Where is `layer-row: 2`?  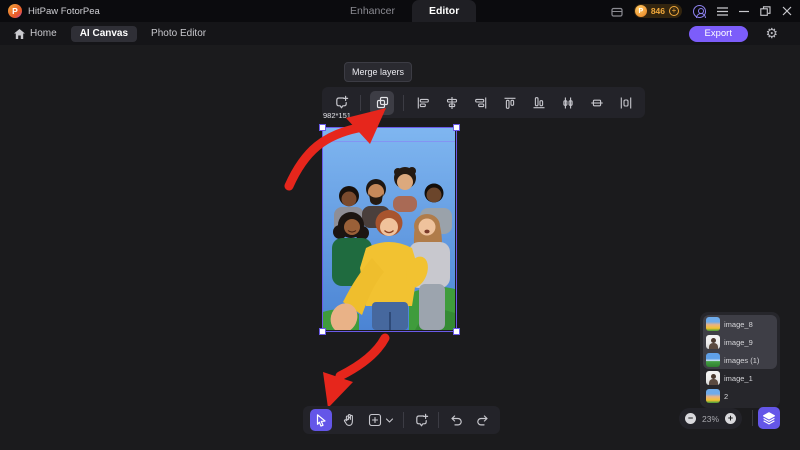
layer-row: 2 is located at coordinates (740, 396).